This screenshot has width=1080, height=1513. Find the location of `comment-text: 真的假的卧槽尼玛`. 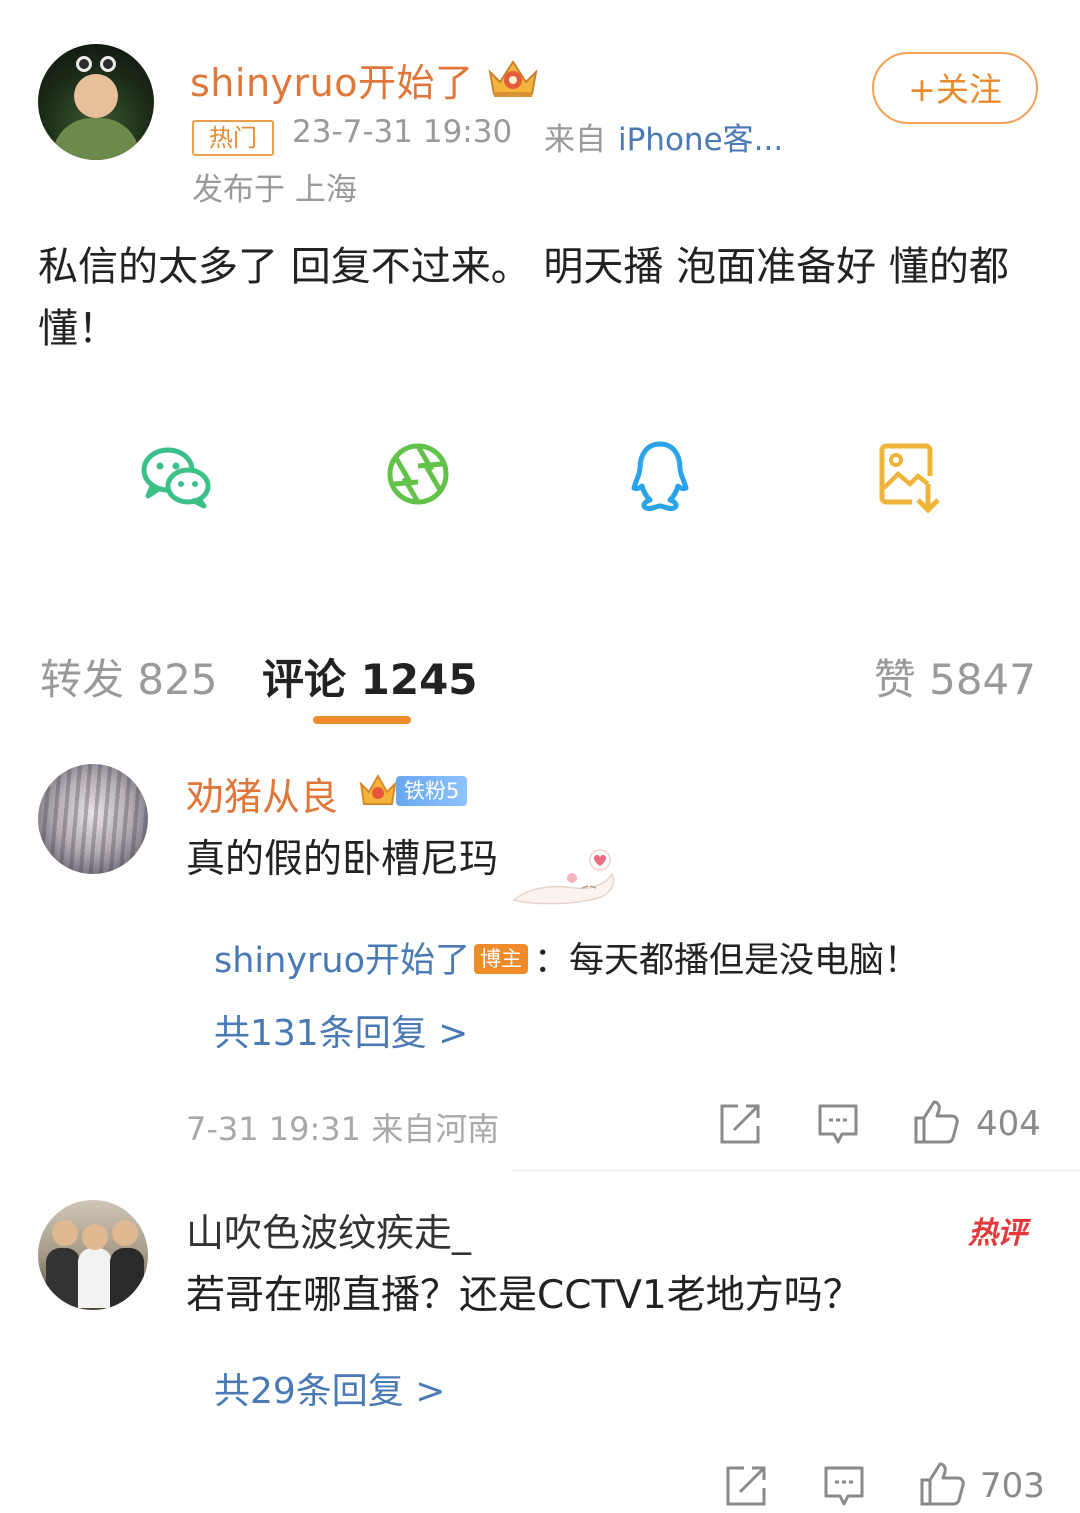

comment-text: 真的假的卧槽尼玛 is located at coordinates (342, 859).